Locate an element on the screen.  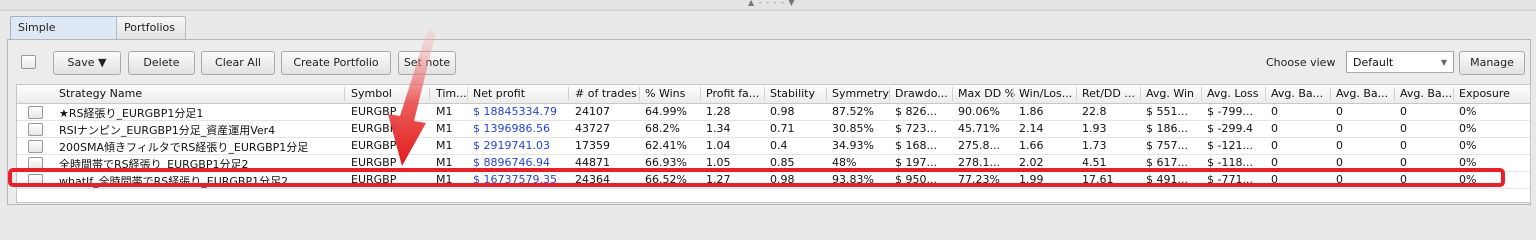
col-stability: Stability is located at coordinates (792, 93).